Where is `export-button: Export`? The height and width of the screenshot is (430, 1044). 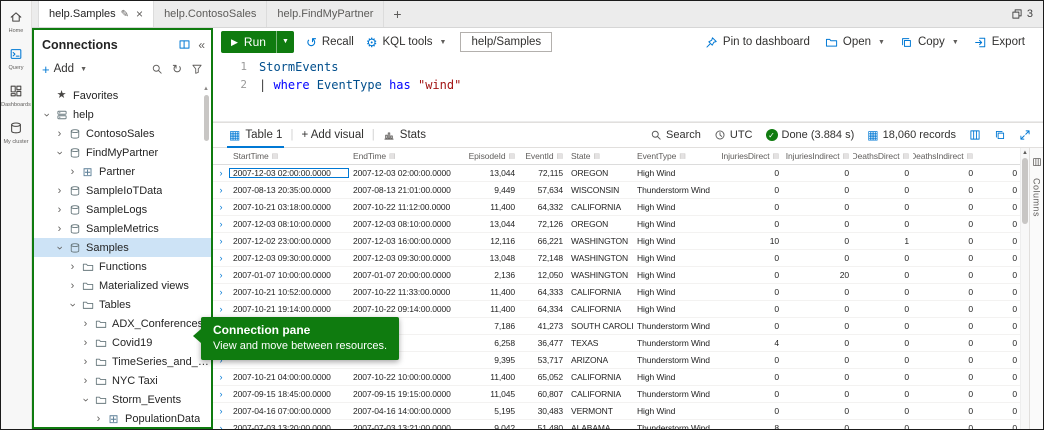
export-button: Export is located at coordinates (999, 42).